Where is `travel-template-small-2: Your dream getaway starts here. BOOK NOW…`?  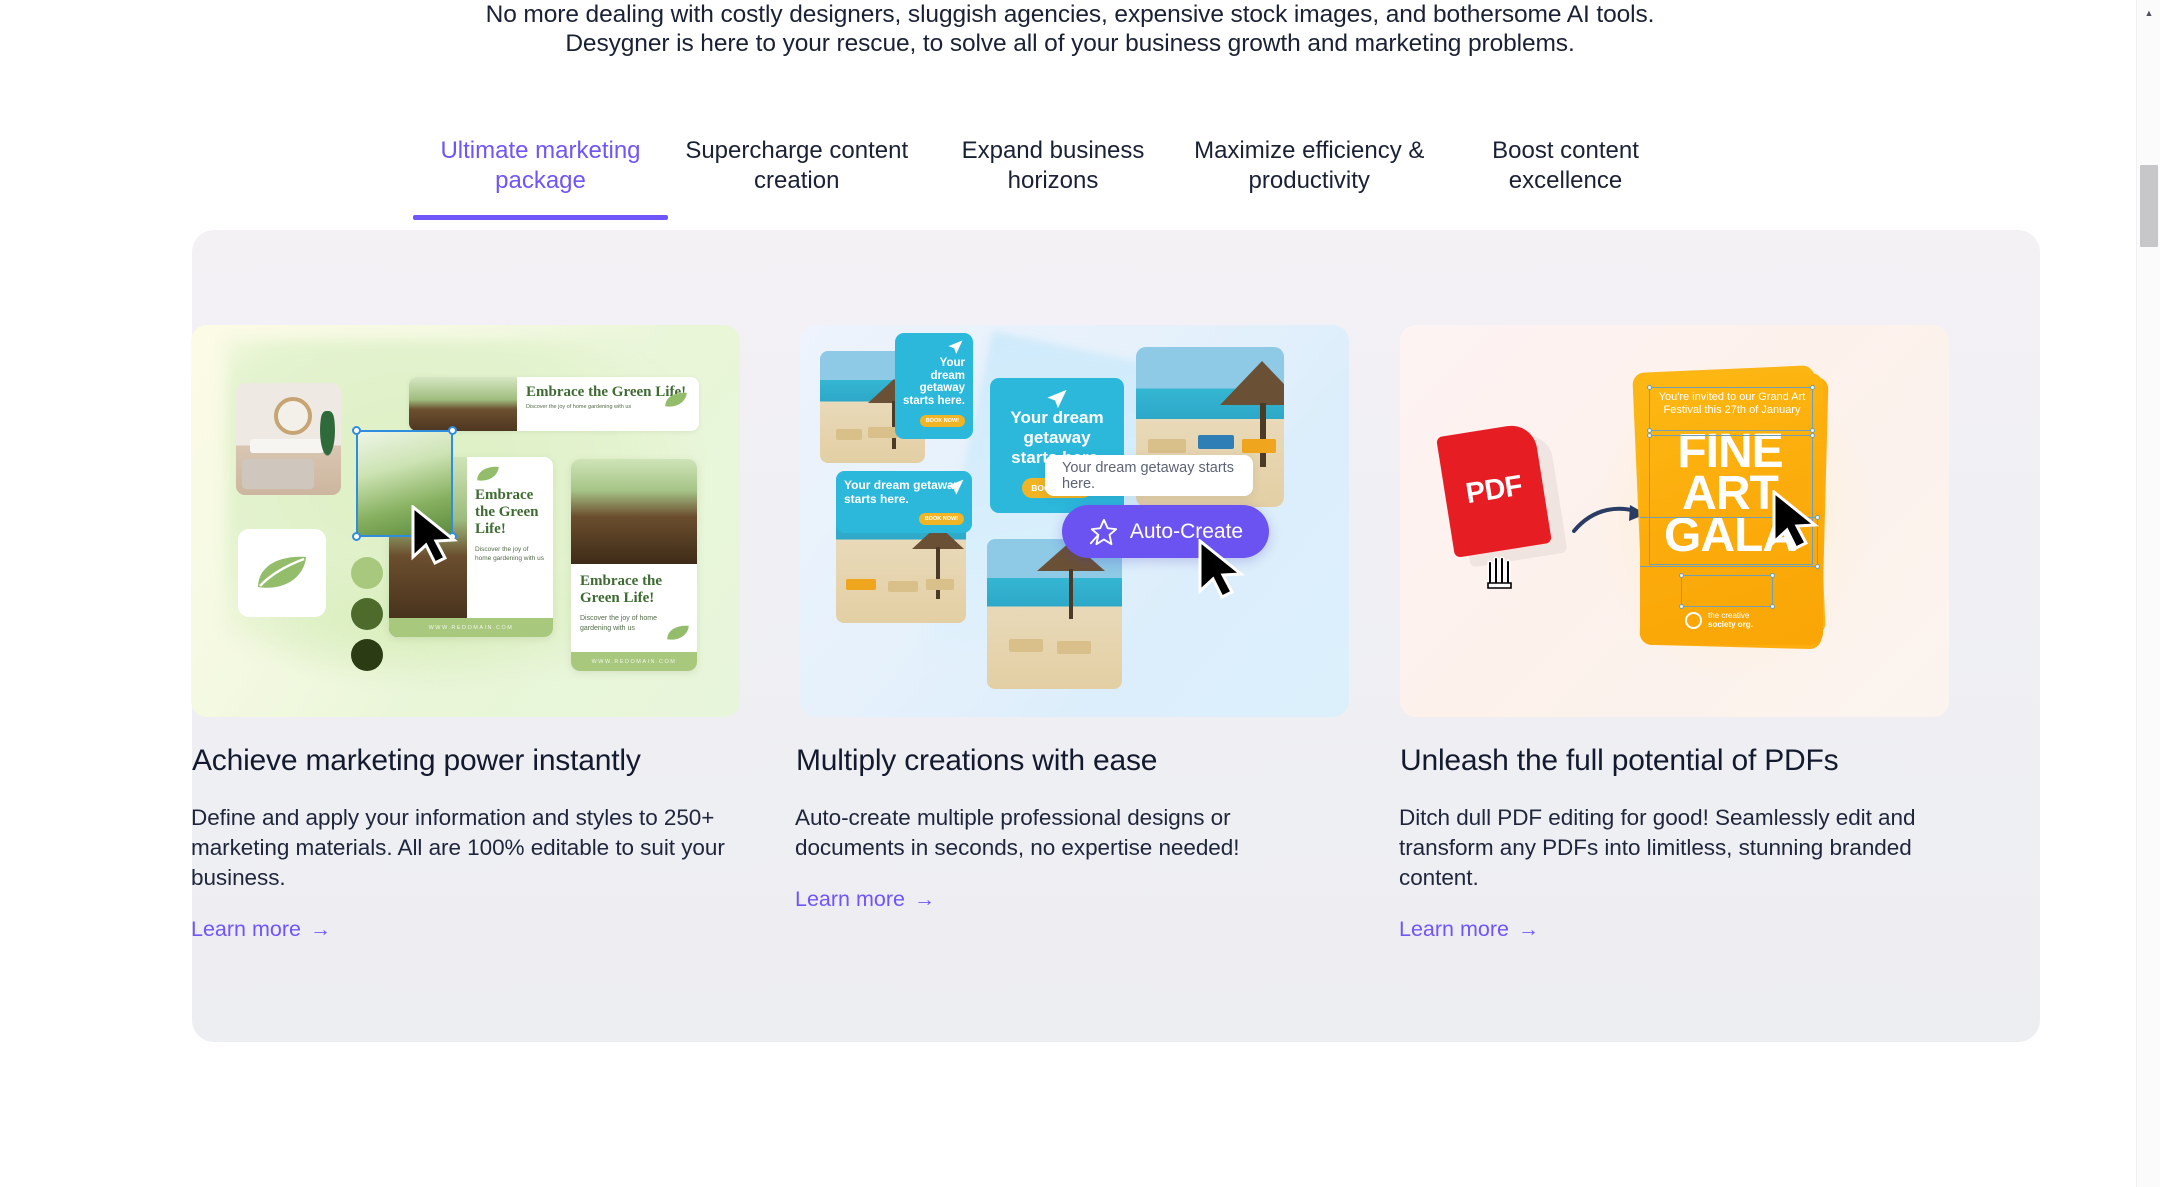 travel-template-small-2: Your dream getaway starts here. BOOK NOW… is located at coordinates (904, 502).